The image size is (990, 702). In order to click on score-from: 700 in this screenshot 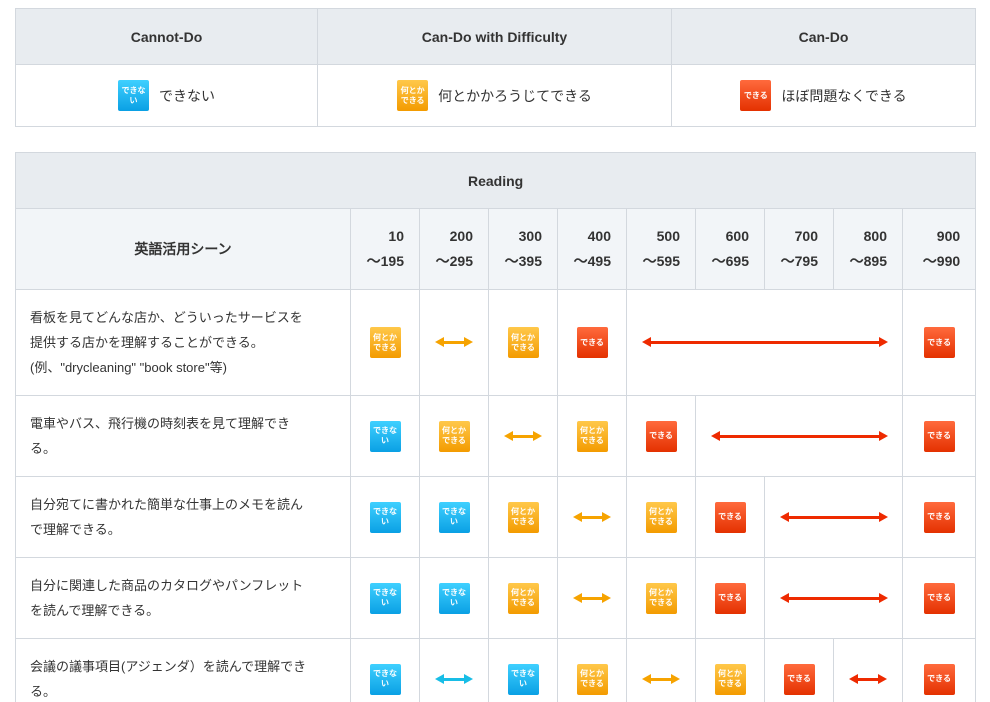, I will do `click(806, 236)`.